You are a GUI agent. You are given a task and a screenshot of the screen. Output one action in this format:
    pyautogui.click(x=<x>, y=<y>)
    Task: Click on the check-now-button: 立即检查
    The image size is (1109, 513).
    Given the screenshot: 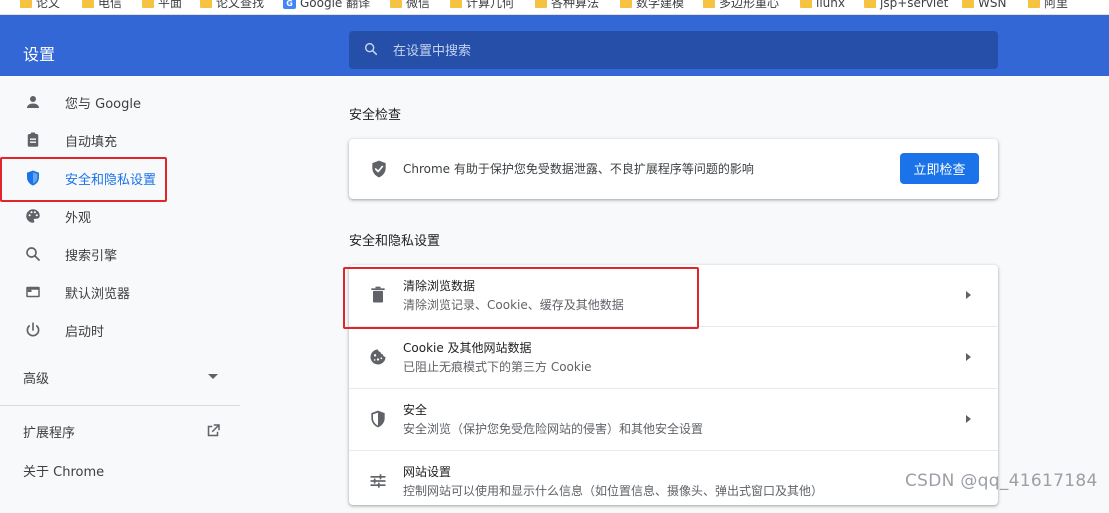 What is the action you would take?
    pyautogui.click(x=939, y=168)
    